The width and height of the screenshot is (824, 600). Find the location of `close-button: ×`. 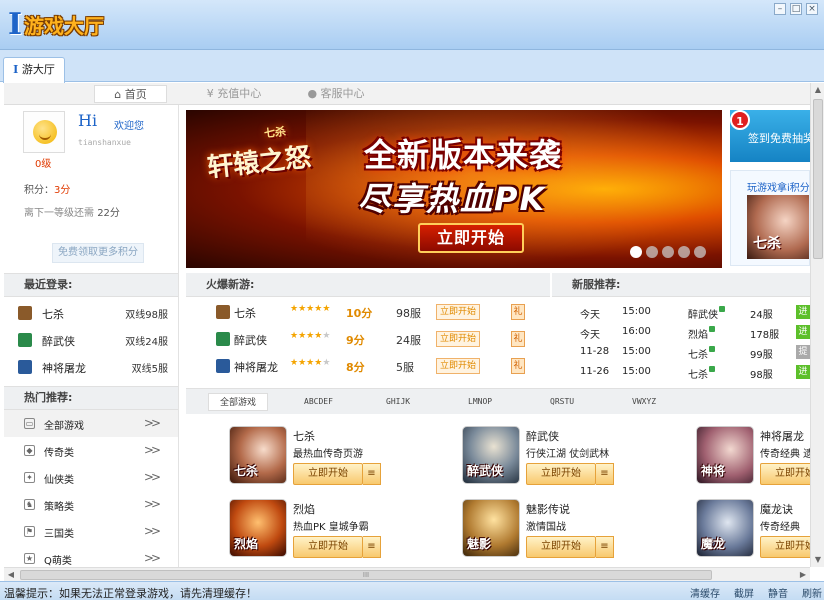

close-button: × is located at coordinates (812, 9).